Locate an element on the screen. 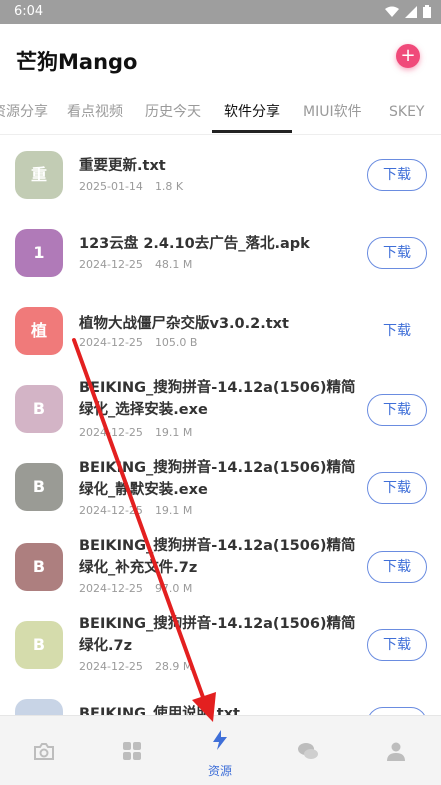 The width and height of the screenshot is (441, 785). file-meta: 2024-12-25 105.0 B is located at coordinates (138, 342).